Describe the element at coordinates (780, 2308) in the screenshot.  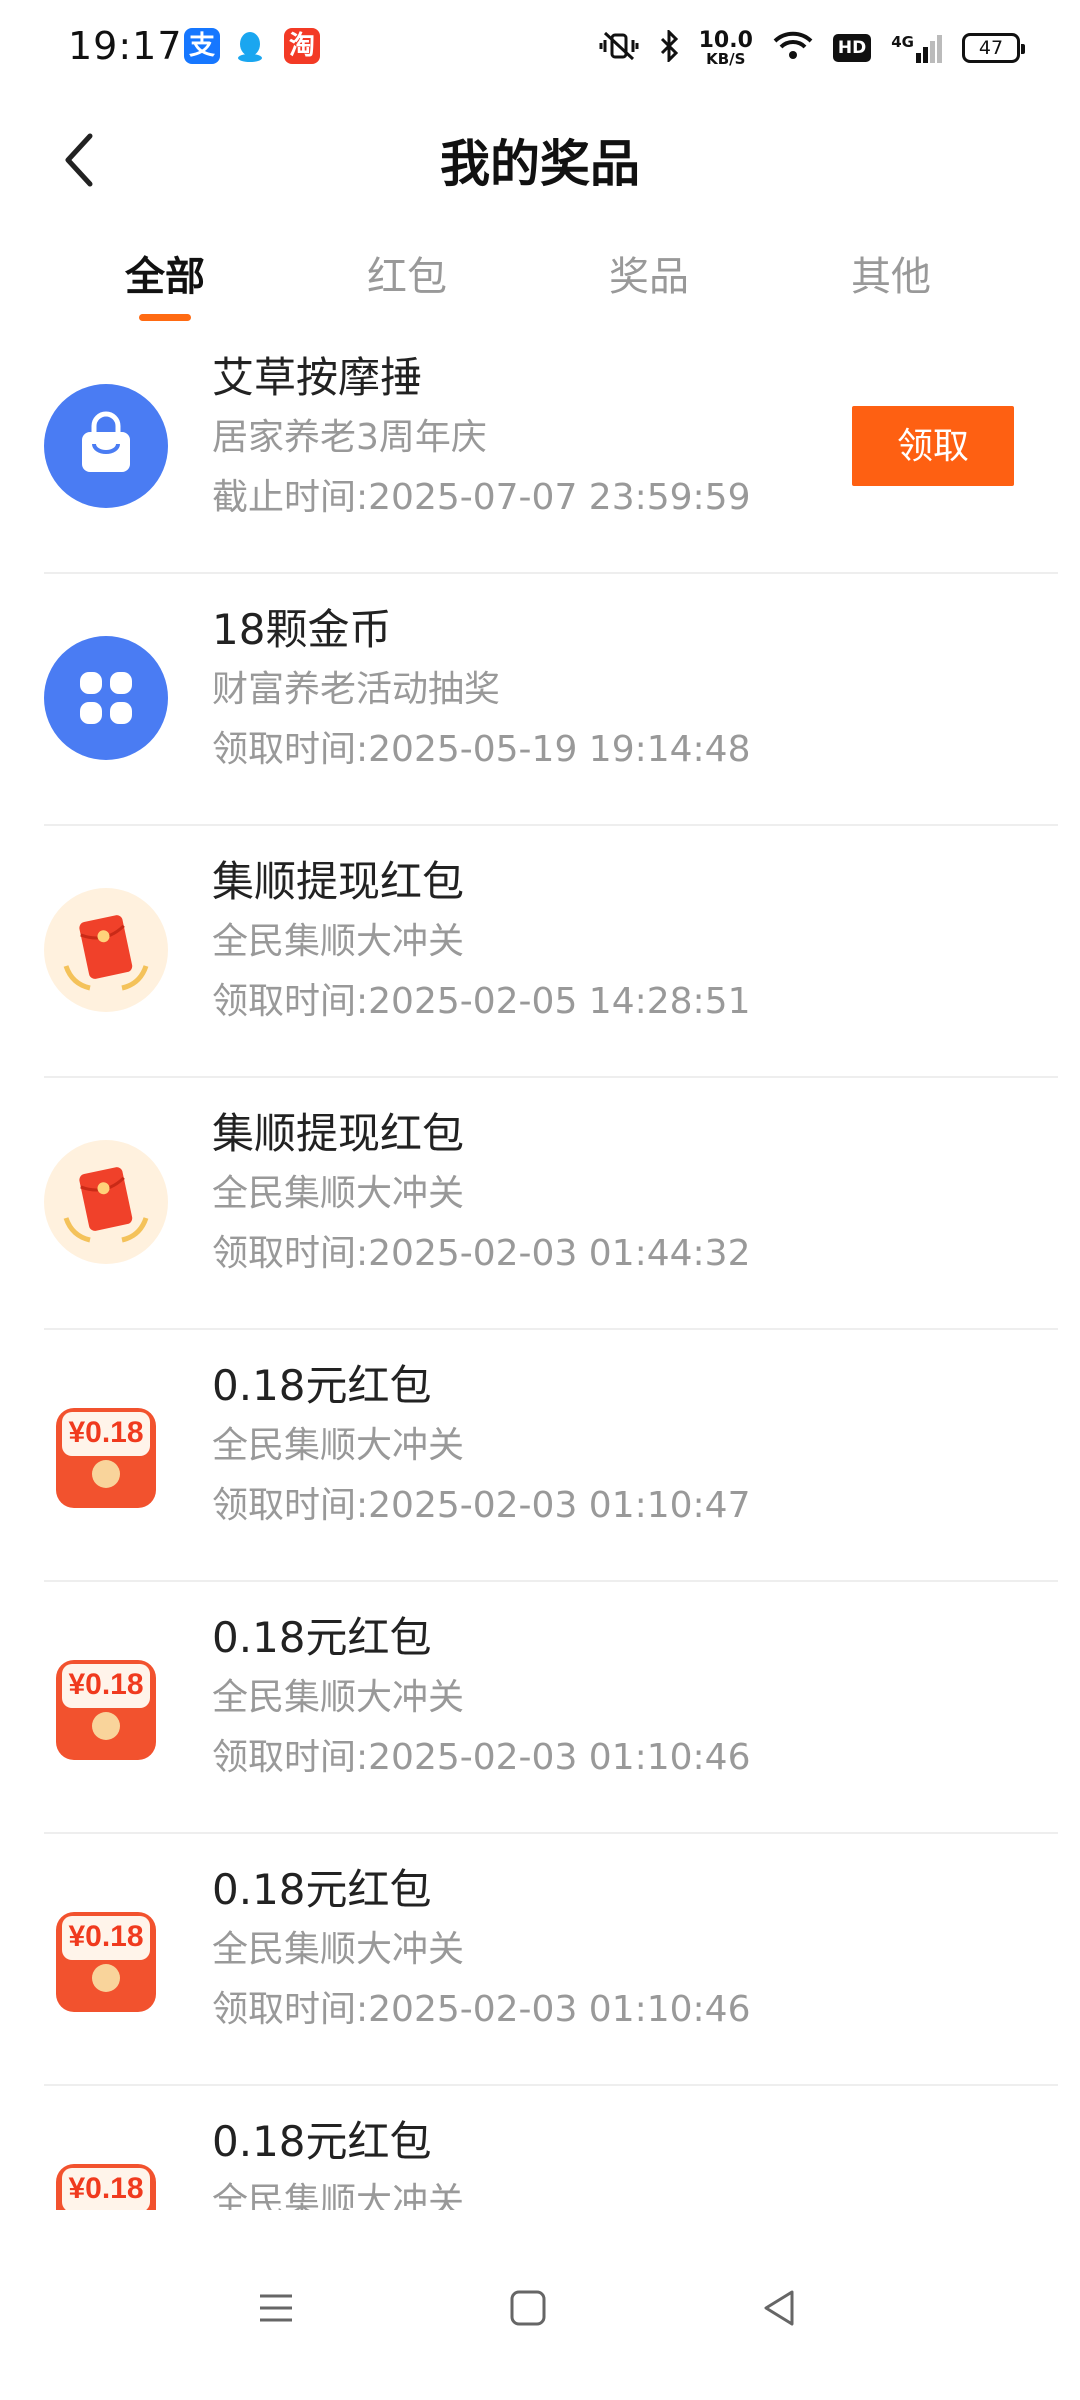
I see `back-icon` at that location.